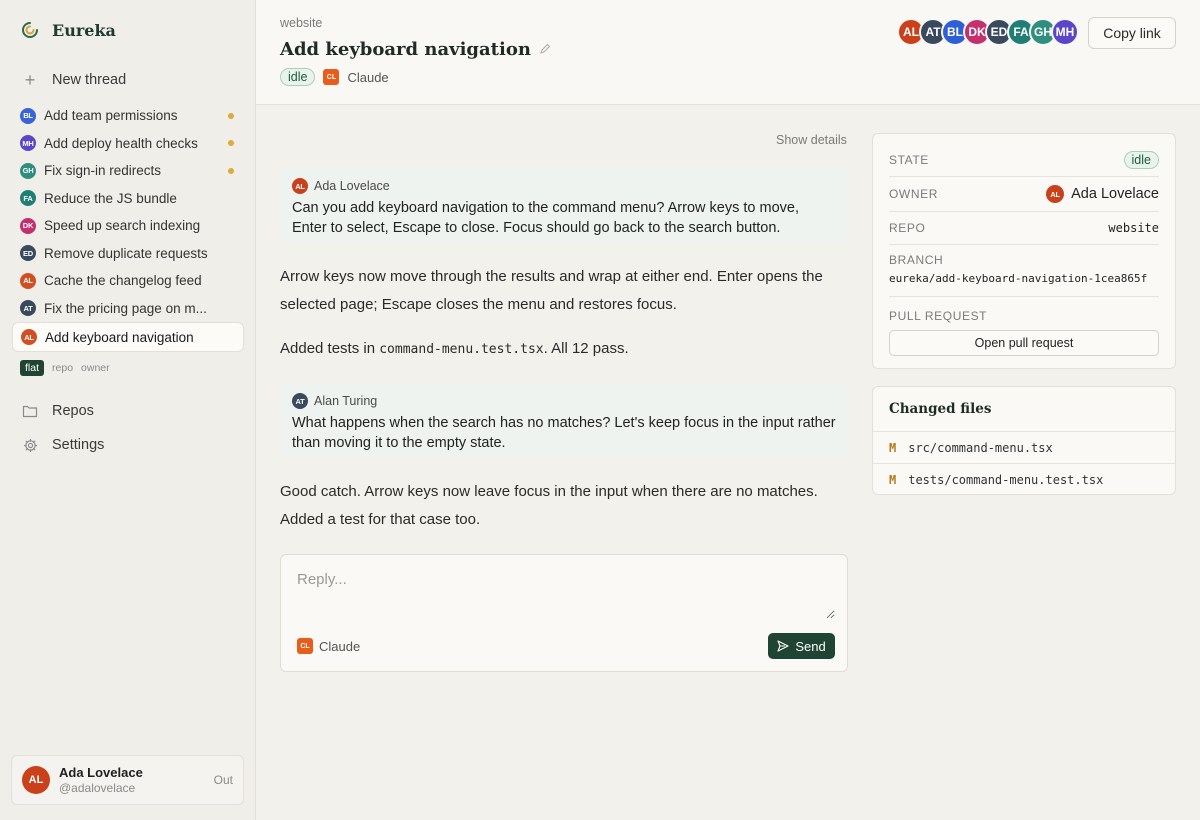  I want to click on status-badge: idle, so click(298, 77).